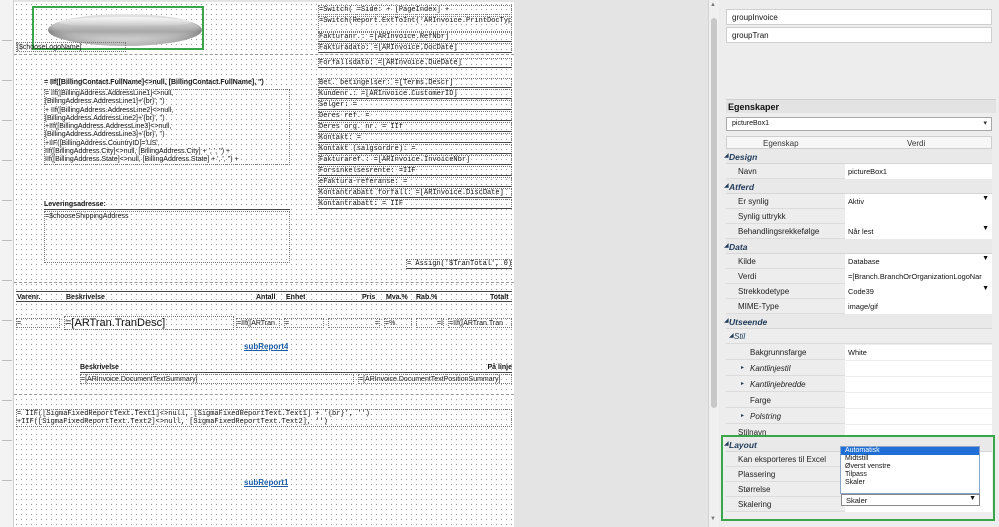 Image resolution: width=999 pixels, height=527 pixels. Describe the element at coordinates (859, 17) in the screenshot. I see `group-item-invoice: groupInvoice` at that location.